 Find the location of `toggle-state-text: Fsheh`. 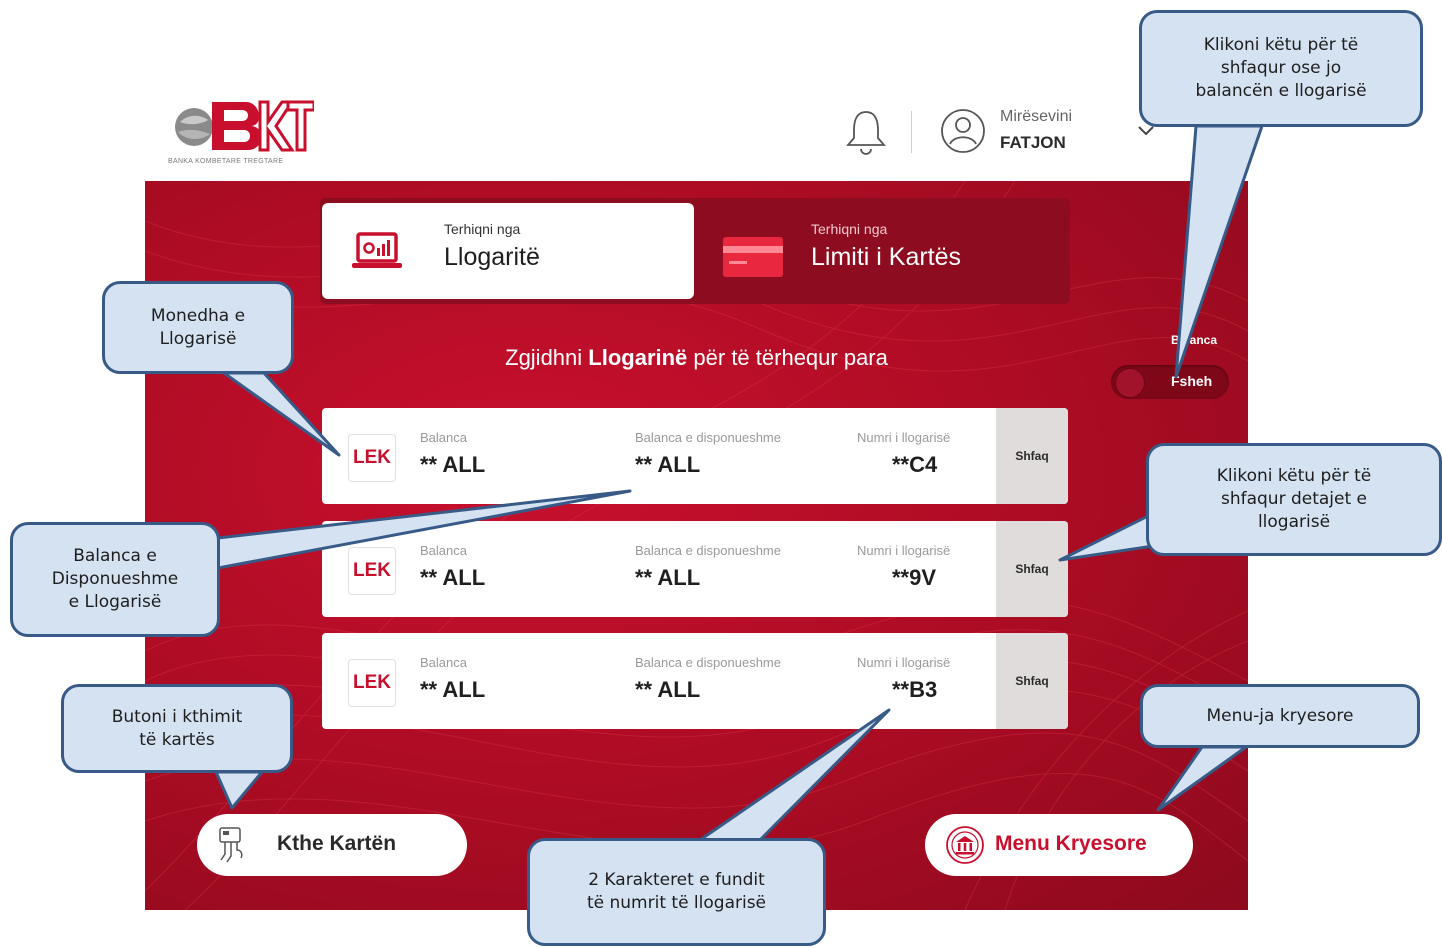

toggle-state-text: Fsheh is located at coordinates (1192, 381).